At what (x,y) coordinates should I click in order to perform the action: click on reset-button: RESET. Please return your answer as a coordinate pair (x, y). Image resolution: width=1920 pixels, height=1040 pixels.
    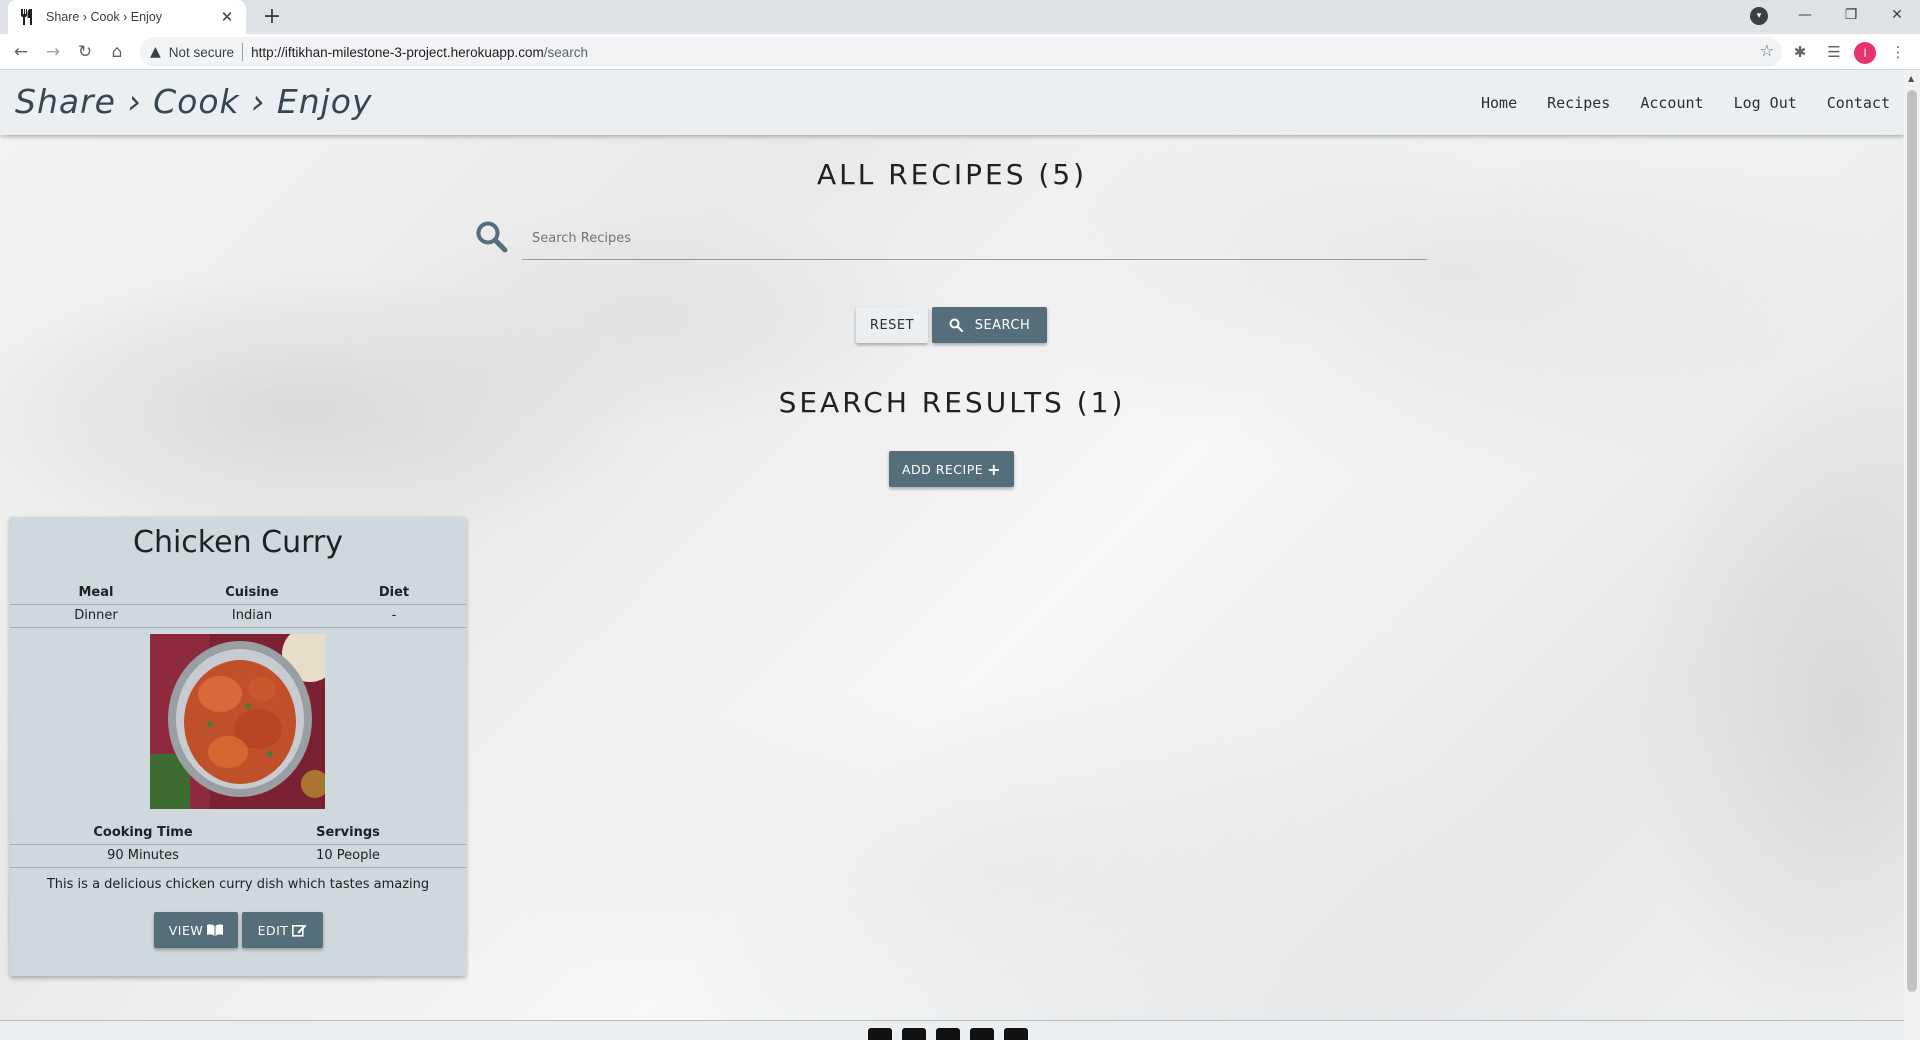
    Looking at the image, I should click on (892, 325).